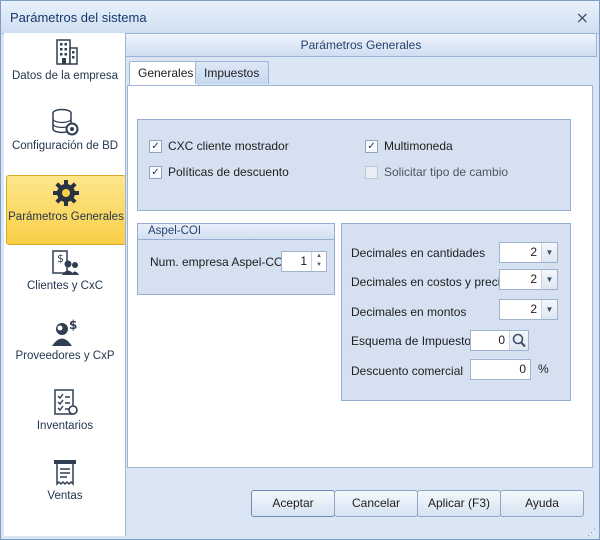  Describe the element at coordinates (418, 253) in the screenshot. I see `decimales-cantidades-label: Decimales en cantidades` at that location.